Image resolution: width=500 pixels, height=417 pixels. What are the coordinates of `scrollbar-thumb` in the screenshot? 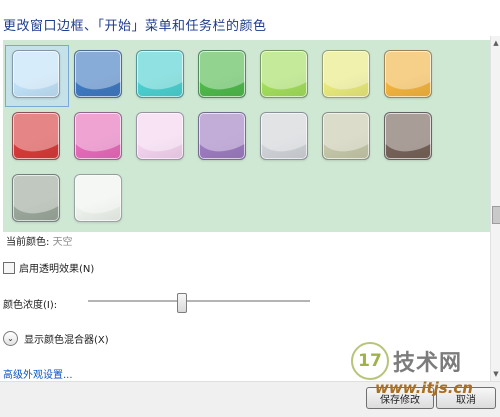 It's located at (496, 215).